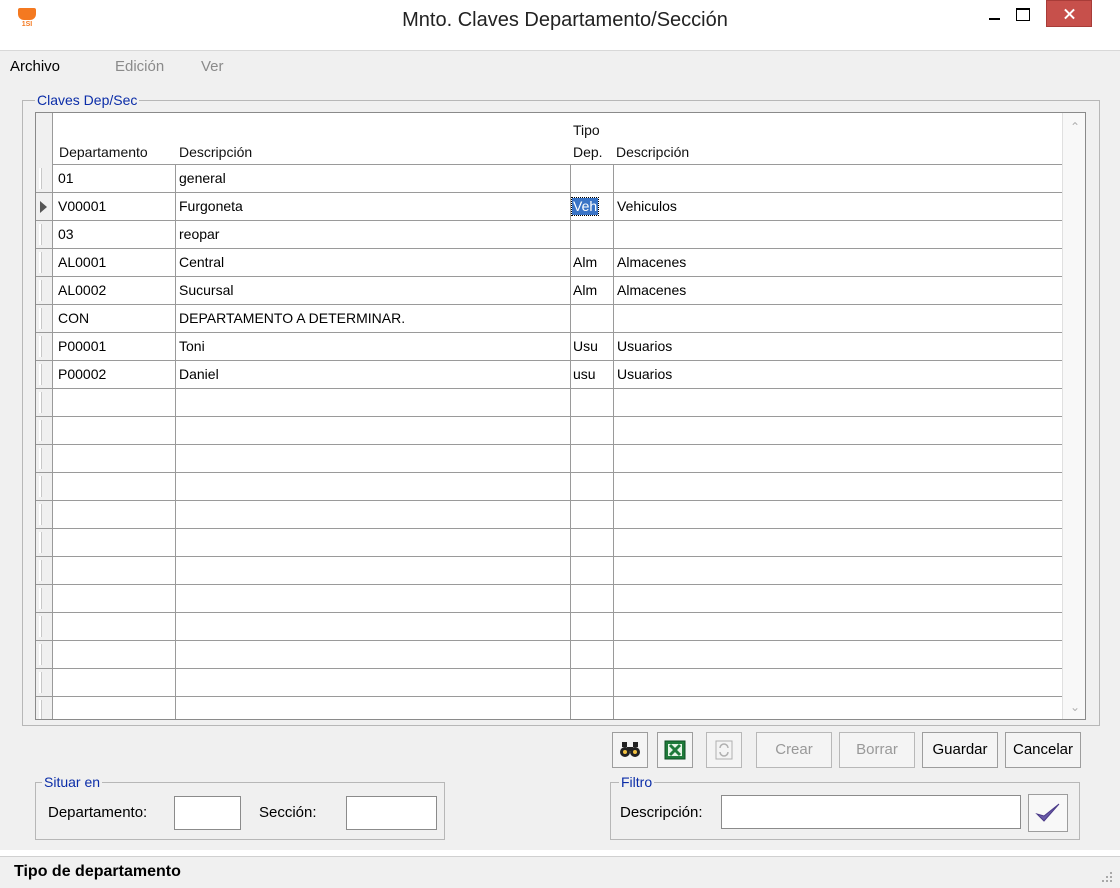 The image size is (1120, 888). I want to click on filtro-descripcion-label: Descripción:, so click(661, 812).